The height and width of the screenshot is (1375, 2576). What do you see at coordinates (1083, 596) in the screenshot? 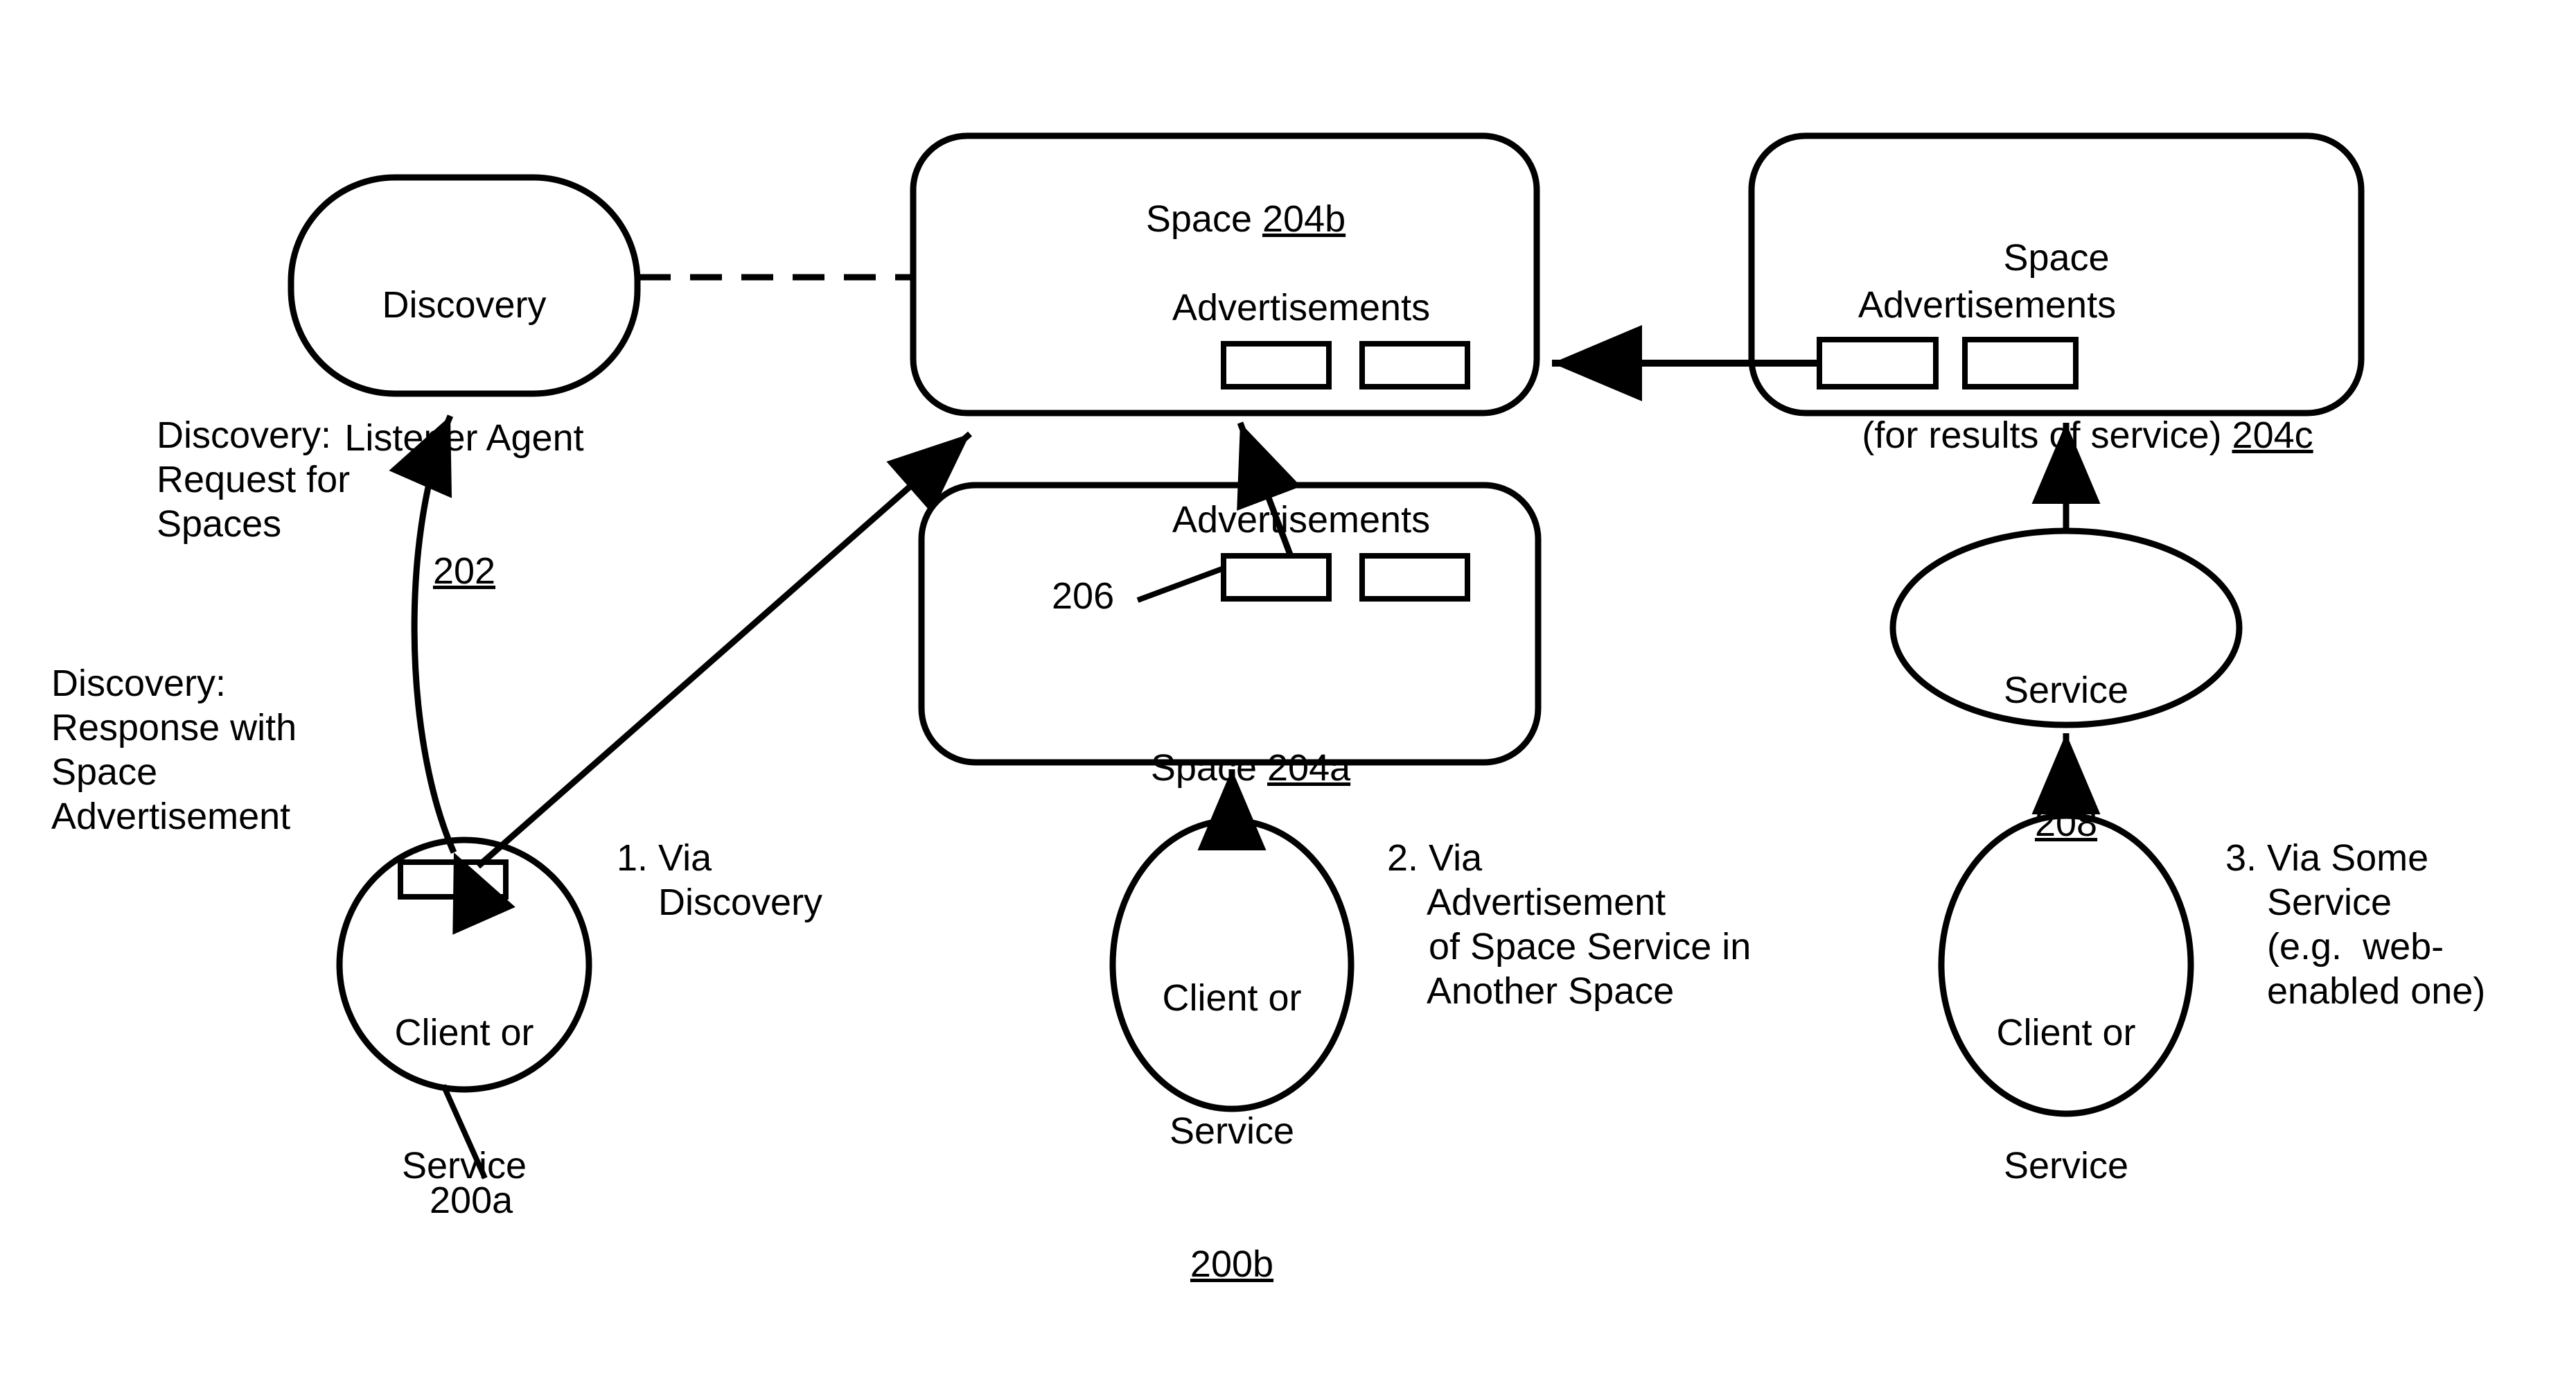
I see `space-204a-ad-callout-206: 206` at bounding box center [1083, 596].